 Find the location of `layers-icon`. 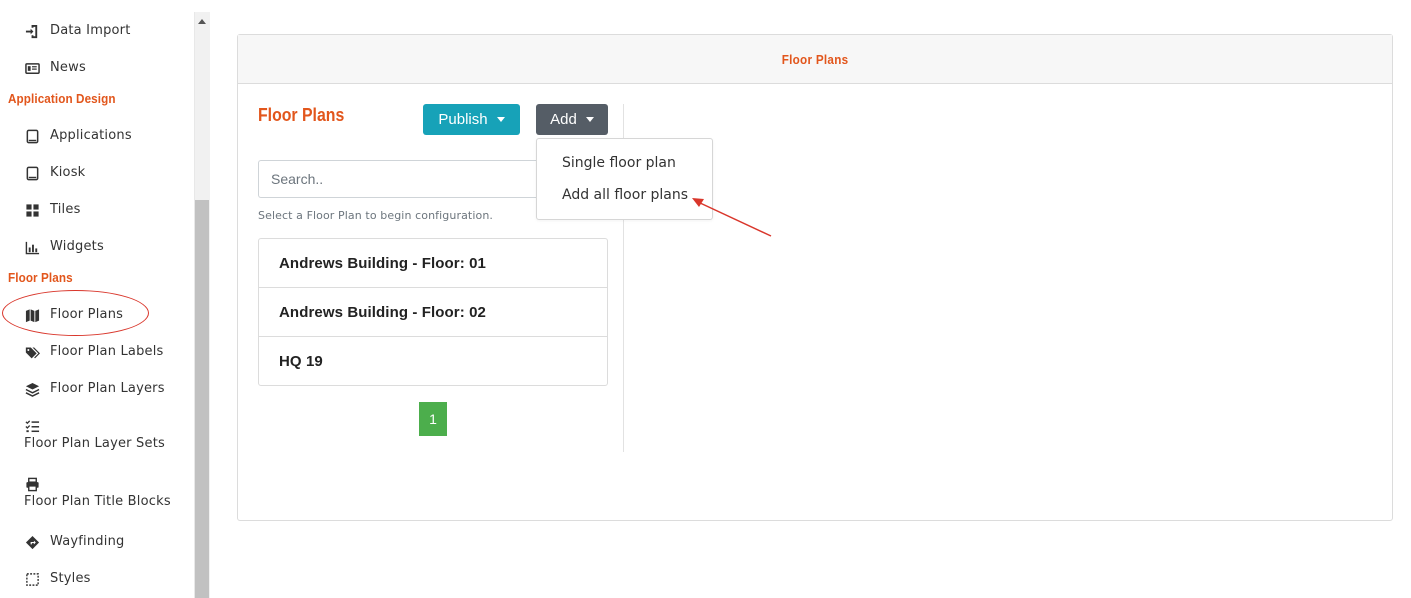

layers-icon is located at coordinates (32, 389).